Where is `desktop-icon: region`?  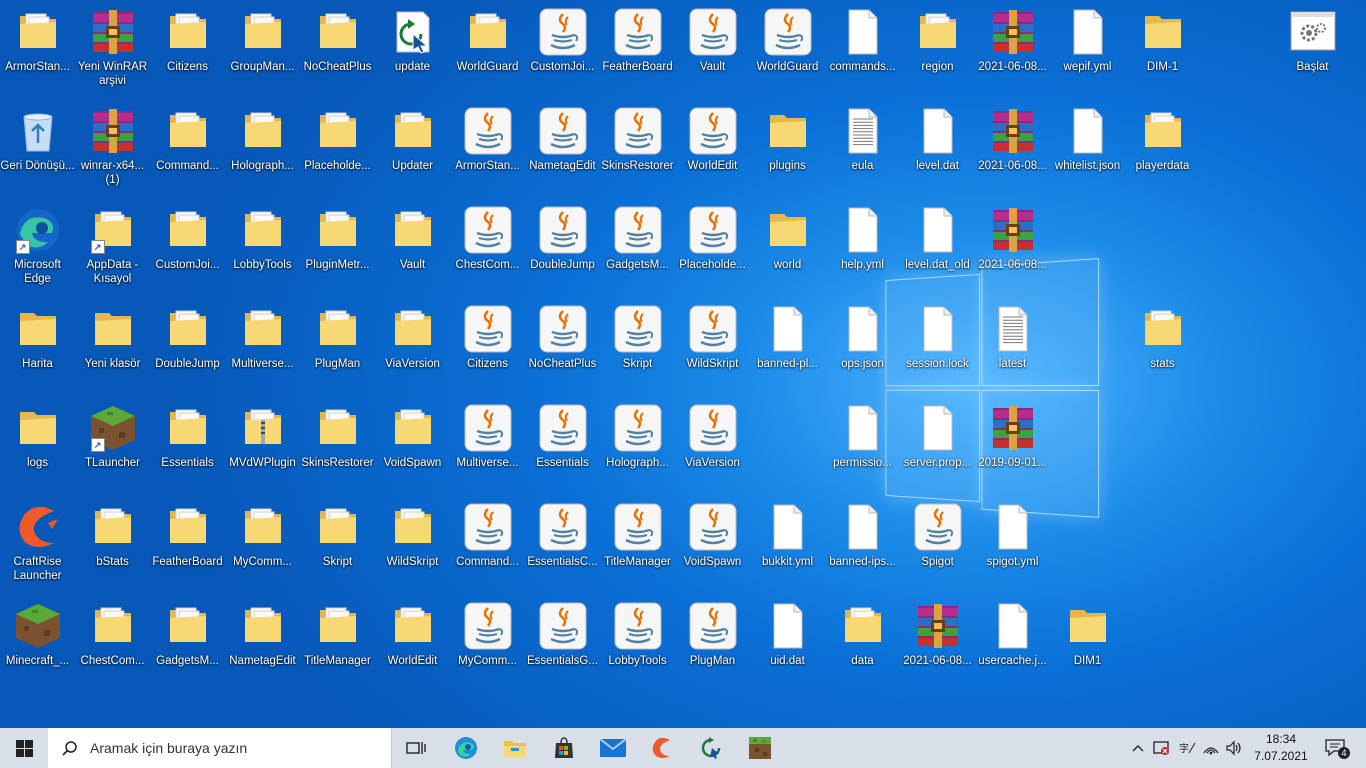 desktop-icon: region is located at coordinates (937, 51).